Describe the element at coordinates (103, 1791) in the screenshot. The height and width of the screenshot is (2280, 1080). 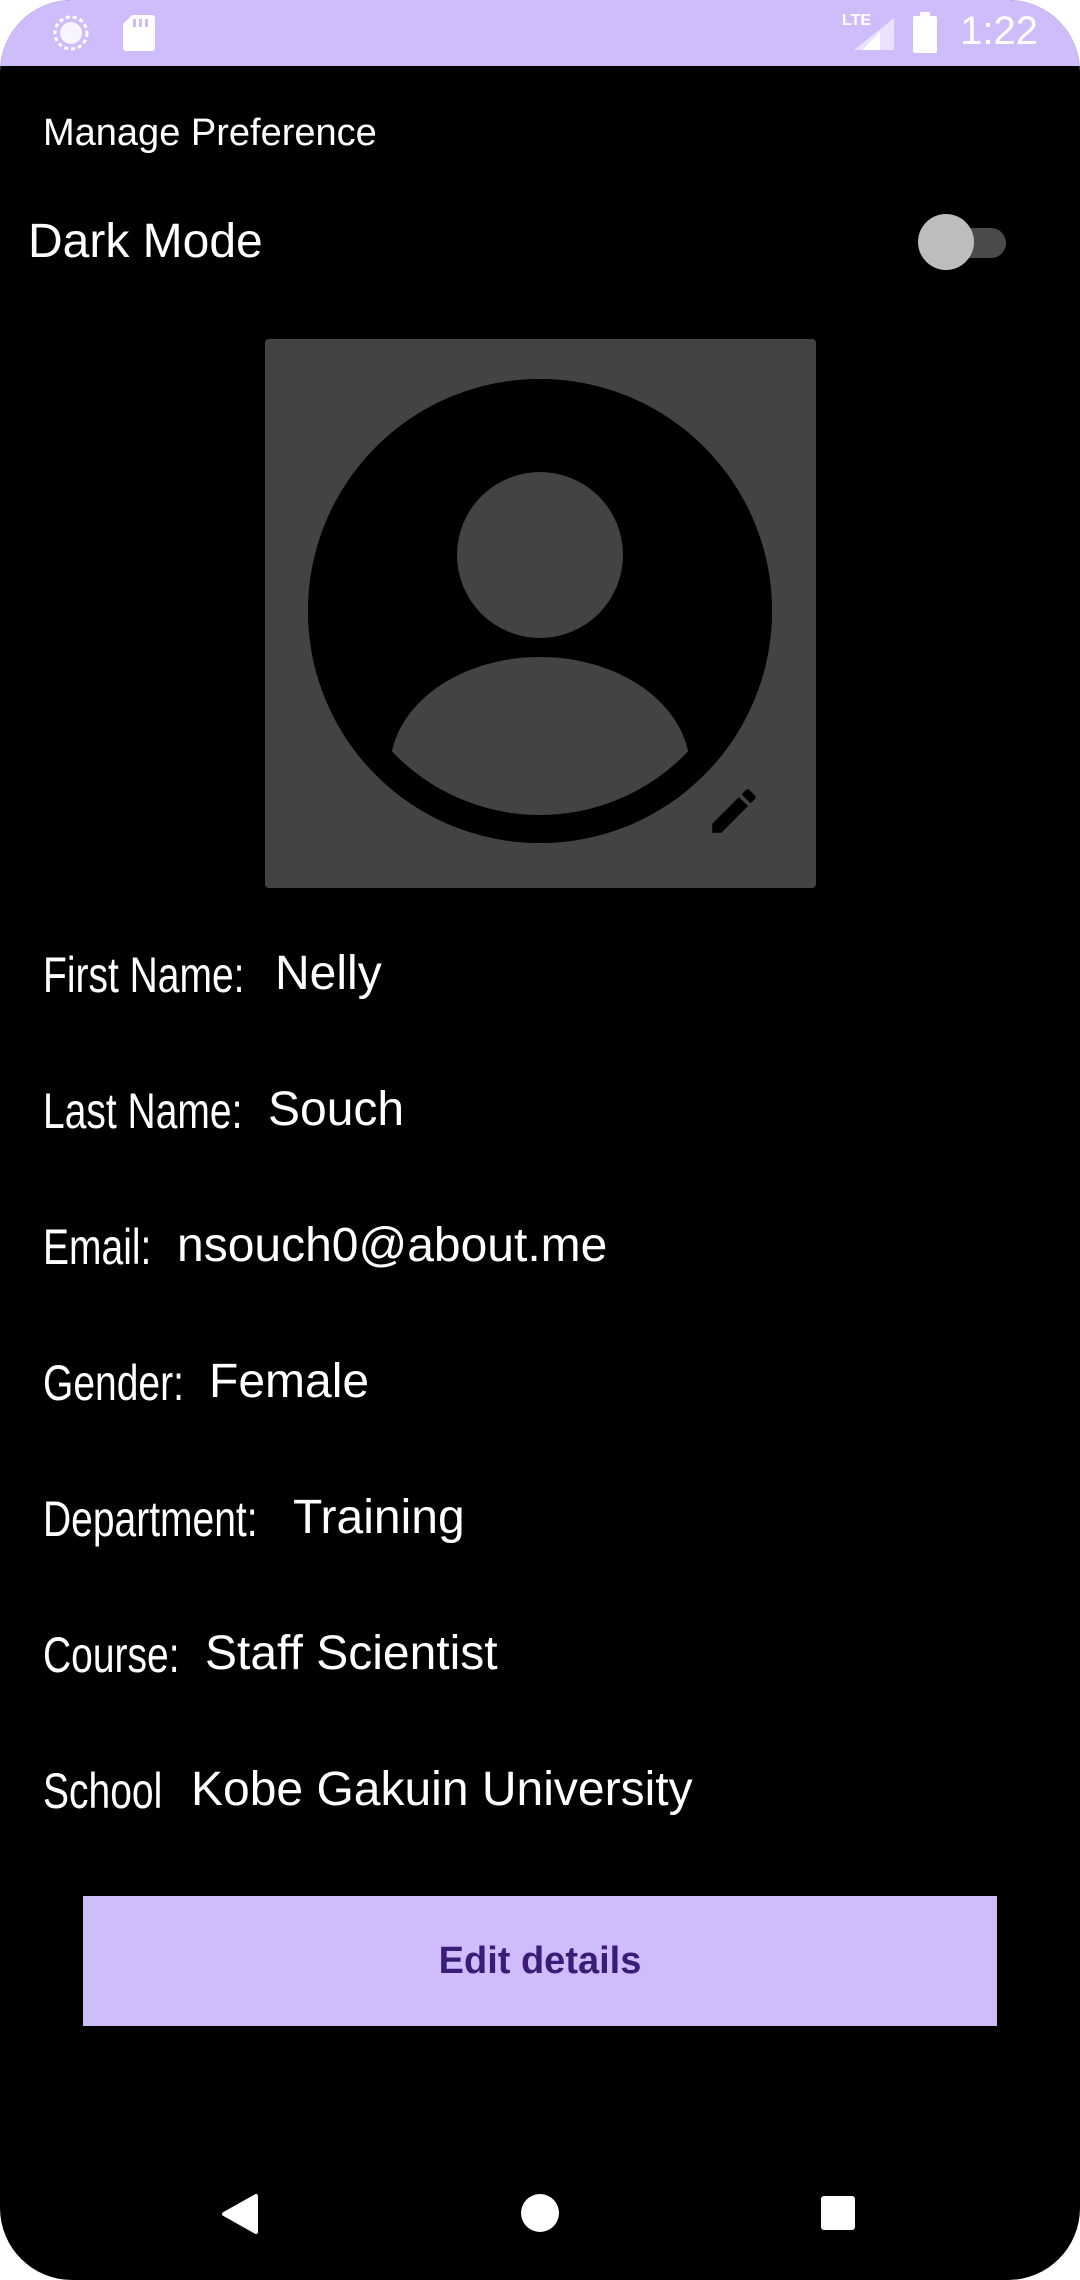
I see `school-label: School` at that location.